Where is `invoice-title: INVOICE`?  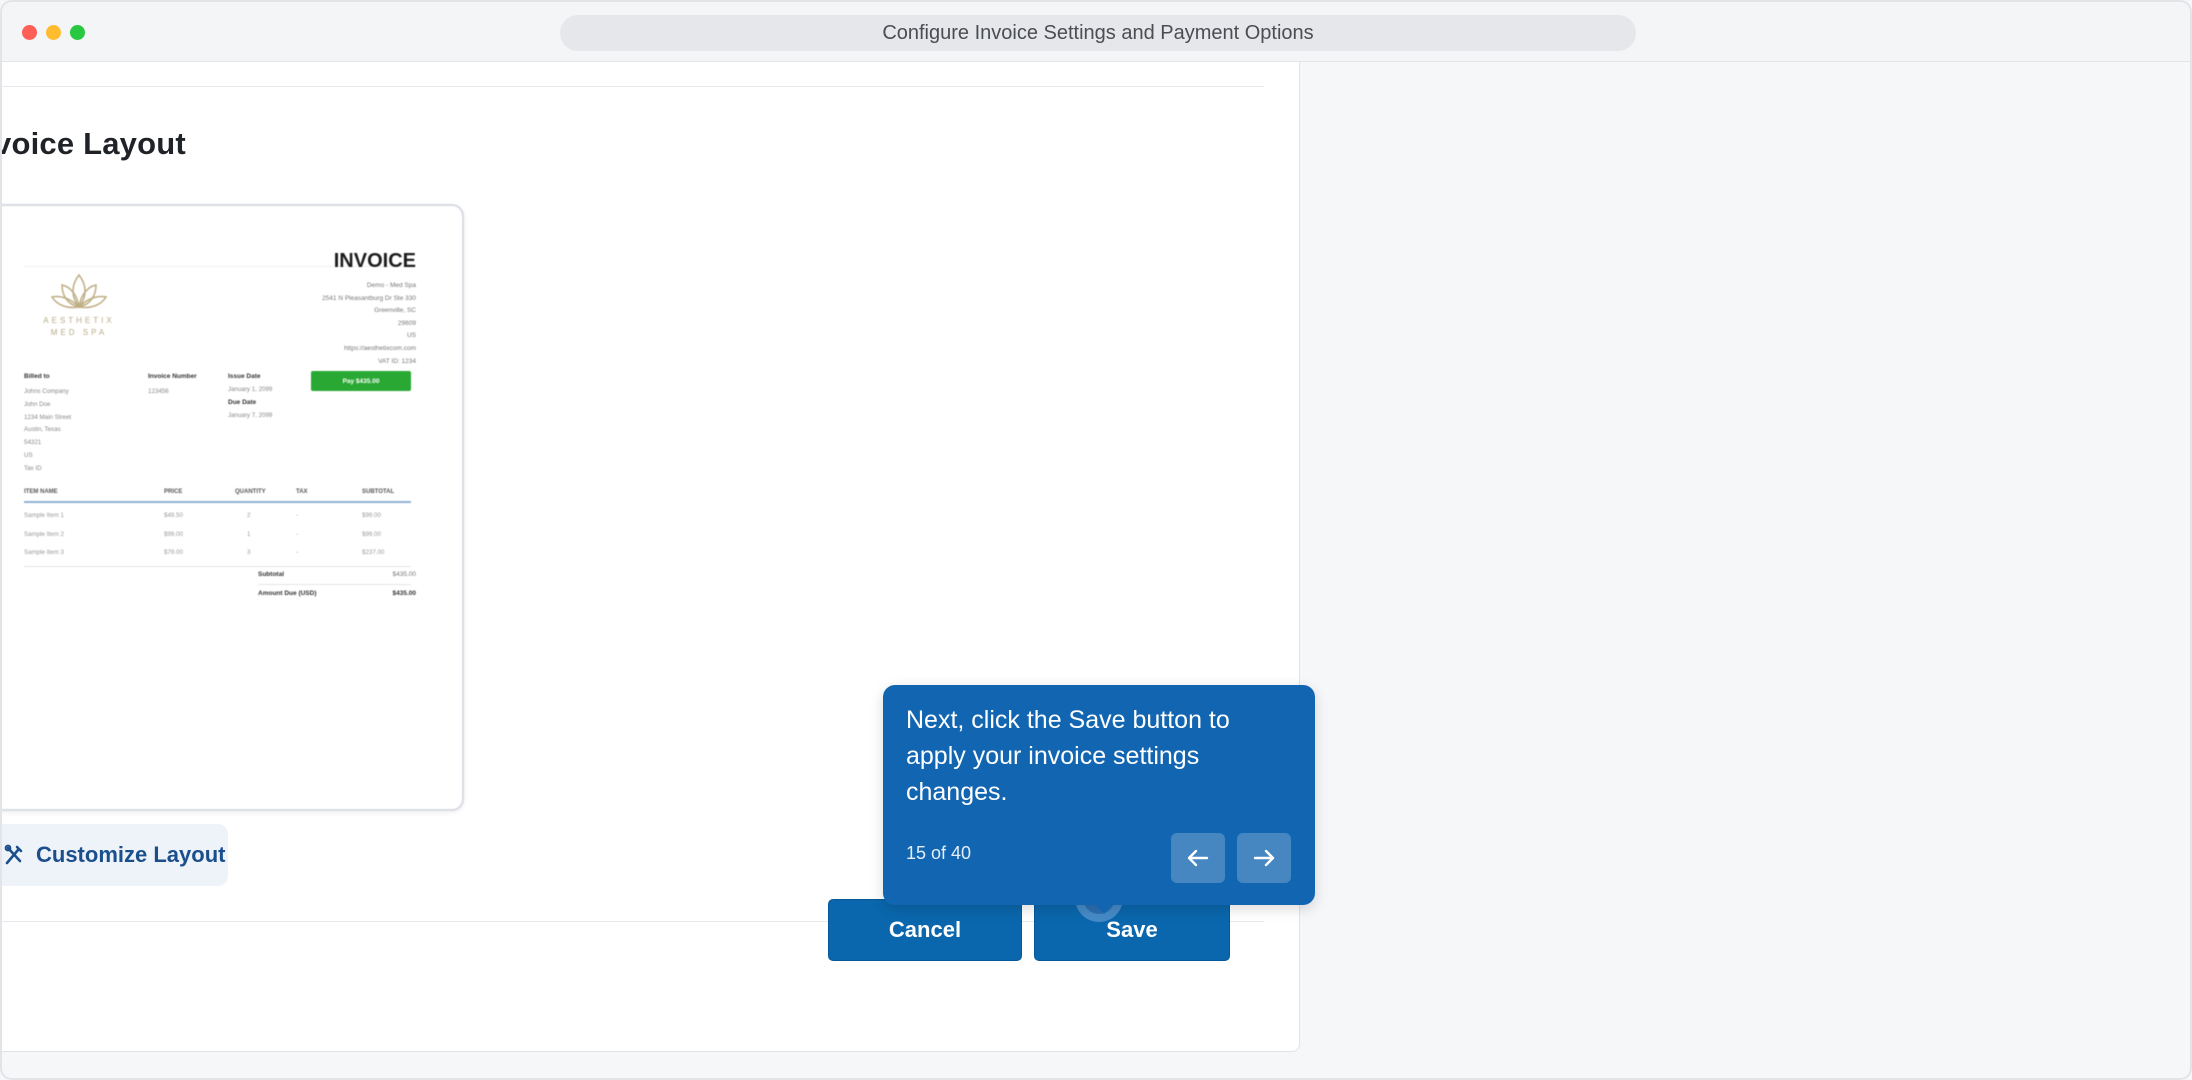
invoice-title: INVOICE is located at coordinates (374, 261).